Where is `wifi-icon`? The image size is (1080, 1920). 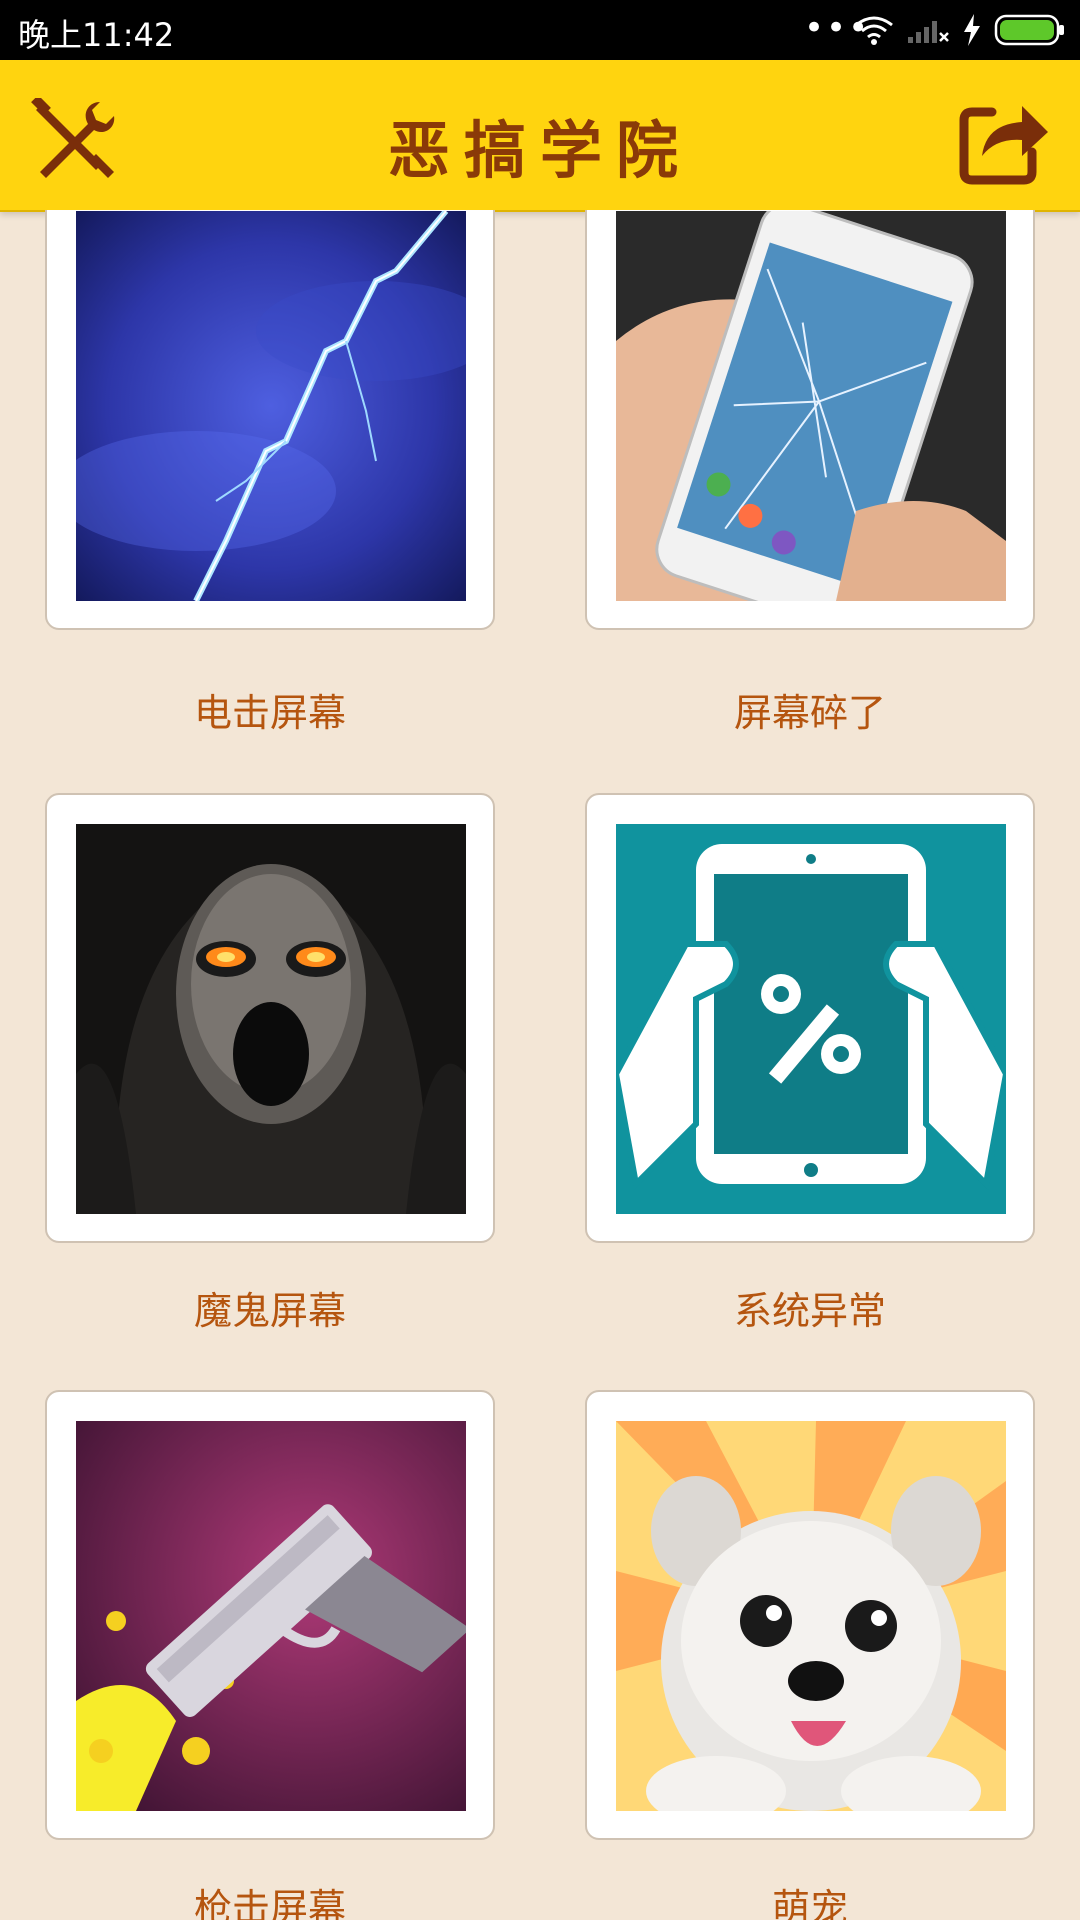 wifi-icon is located at coordinates (874, 30).